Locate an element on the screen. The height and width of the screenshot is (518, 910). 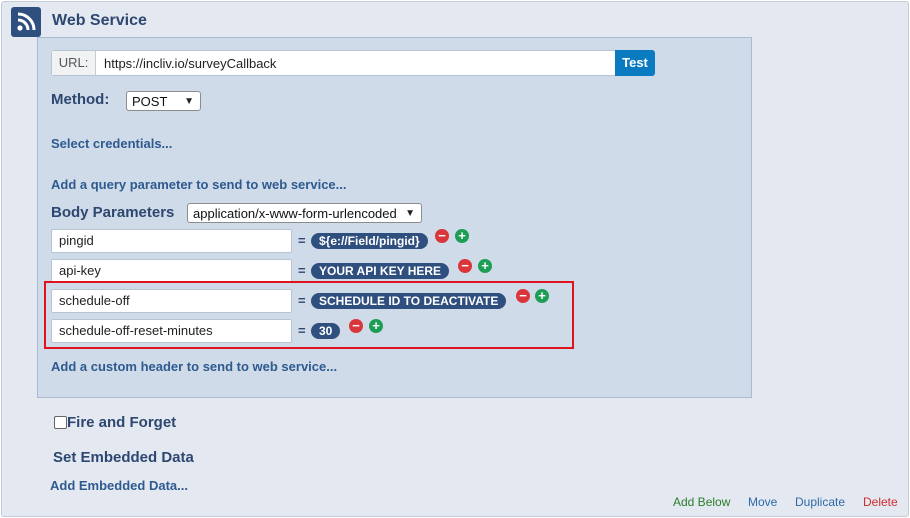
rss-icon is located at coordinates (26, 22).